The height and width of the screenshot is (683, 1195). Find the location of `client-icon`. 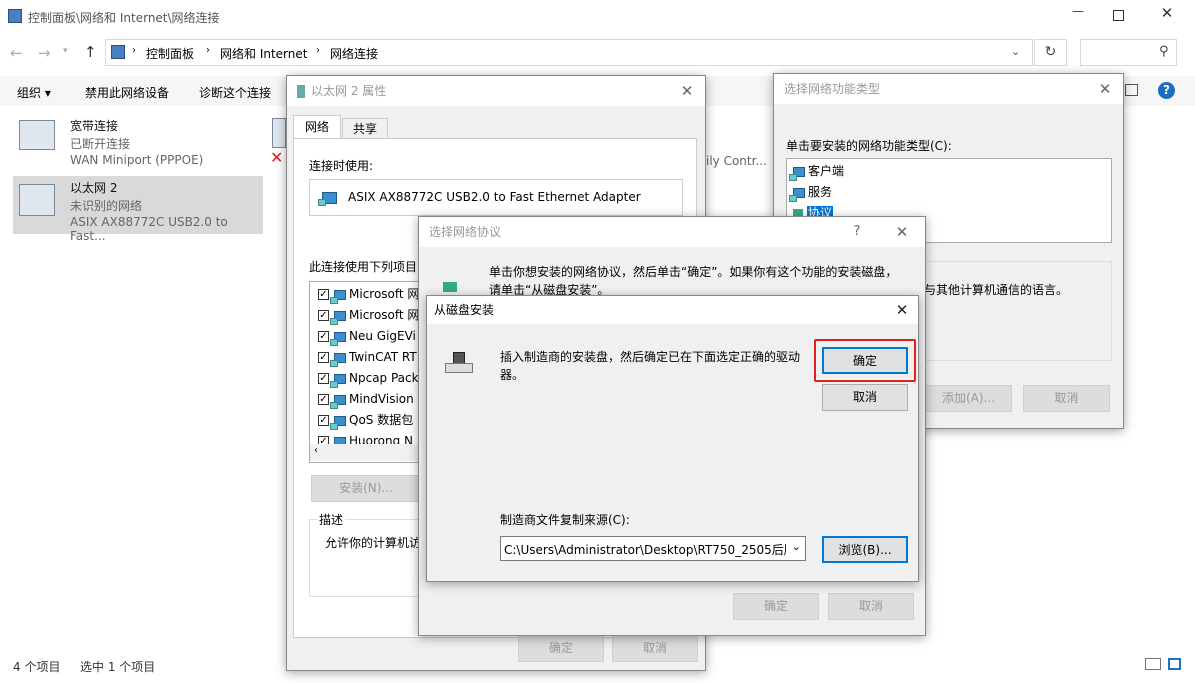

client-icon is located at coordinates (797, 173).